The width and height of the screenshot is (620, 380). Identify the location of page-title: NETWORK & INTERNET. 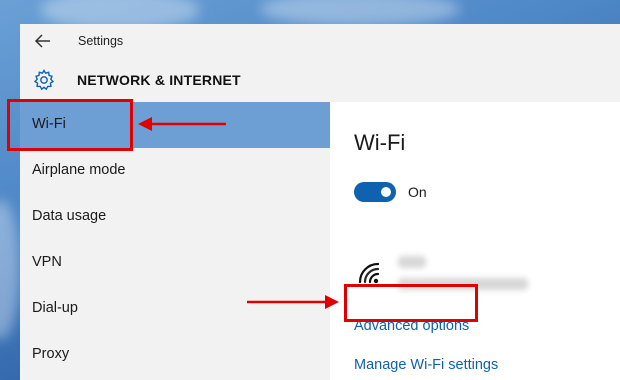
(159, 80).